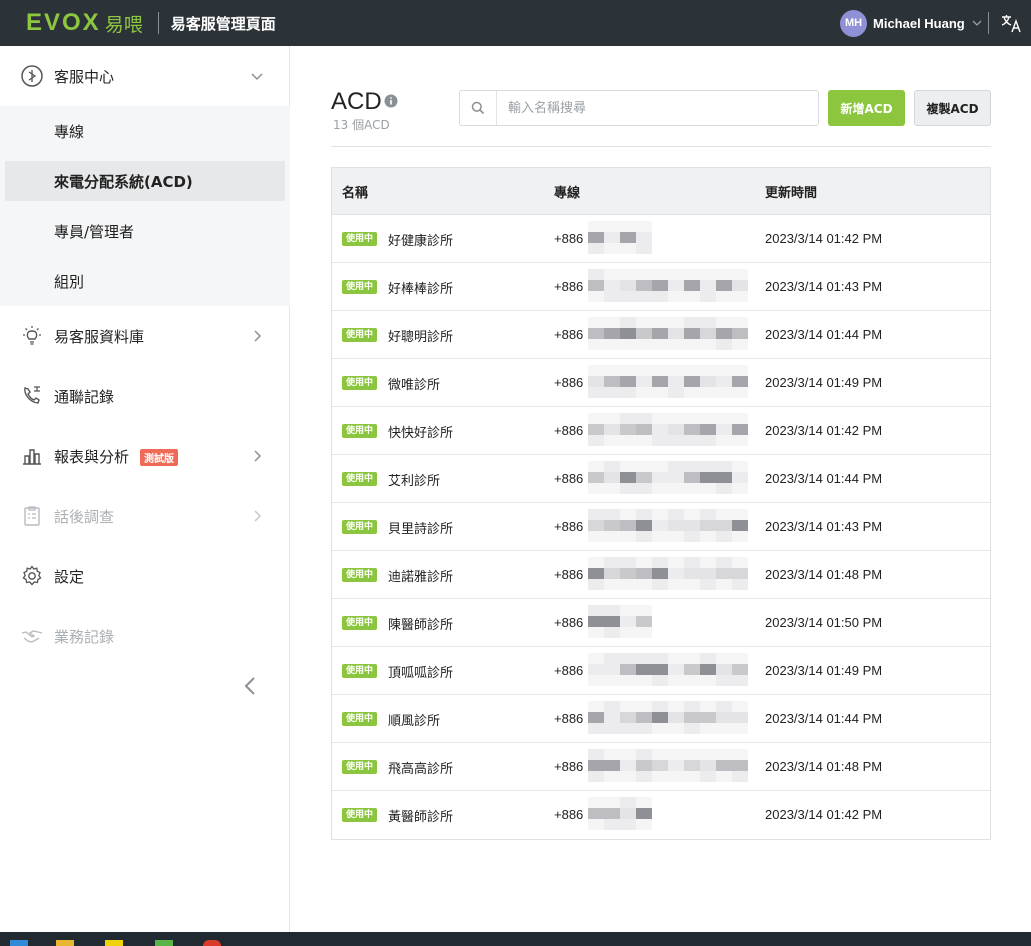 This screenshot has width=1031, height=946. What do you see at coordinates (420, 671) in the screenshot?
I see `acd-name: 頂呱呱診所` at bounding box center [420, 671].